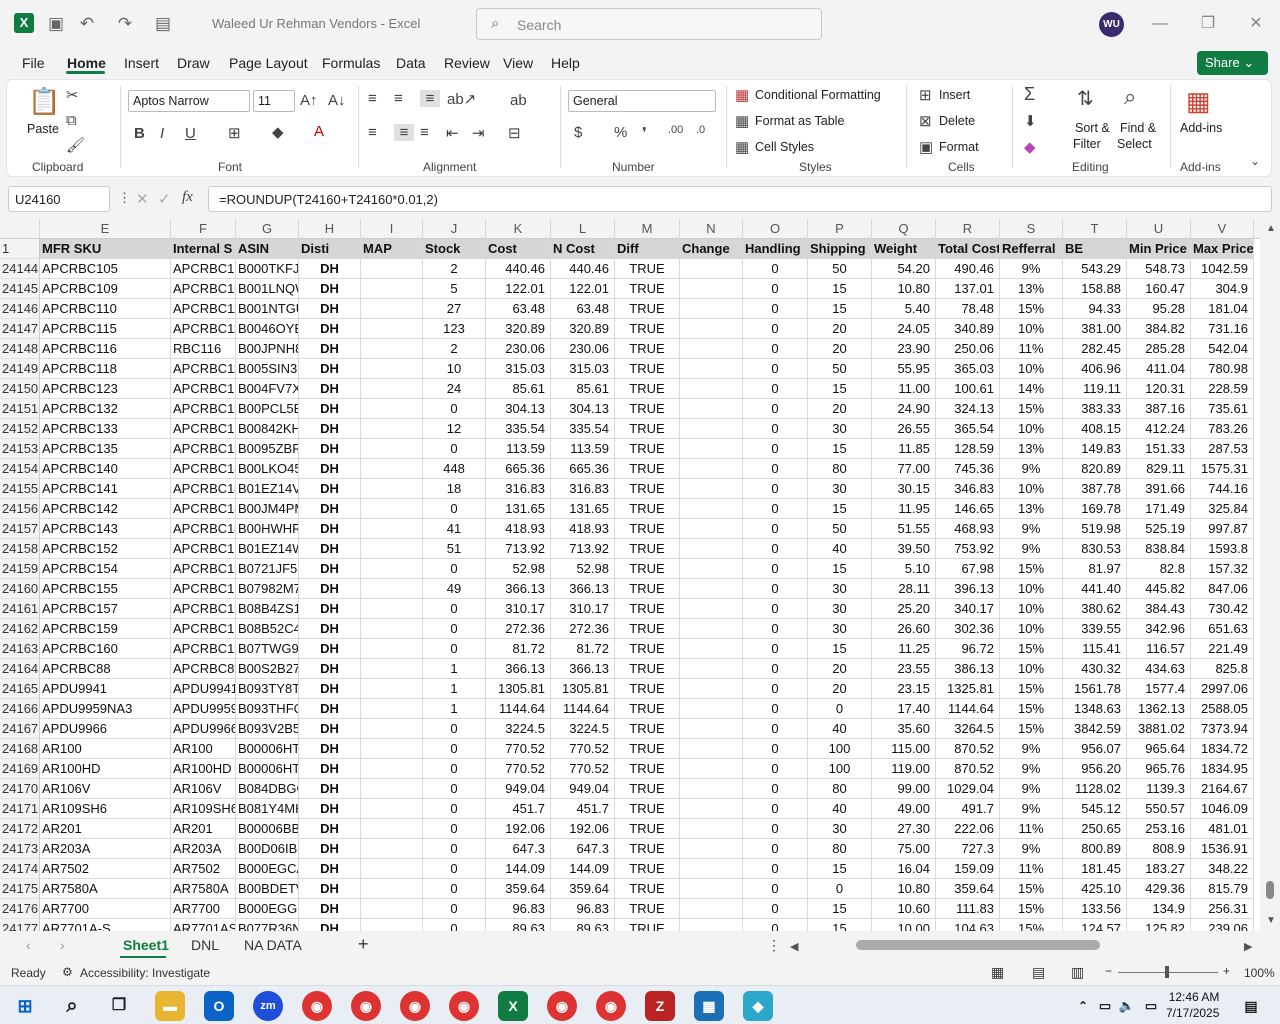 This screenshot has height=1024, width=1280. I want to click on cell: 20, so click(840, 349).